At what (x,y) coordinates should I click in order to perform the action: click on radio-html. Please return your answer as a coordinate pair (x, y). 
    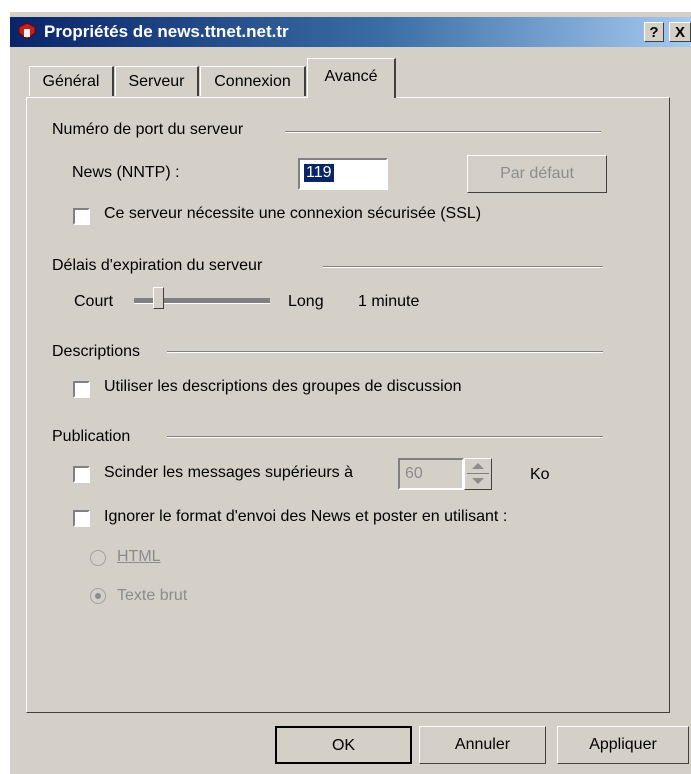
    Looking at the image, I should click on (98, 558).